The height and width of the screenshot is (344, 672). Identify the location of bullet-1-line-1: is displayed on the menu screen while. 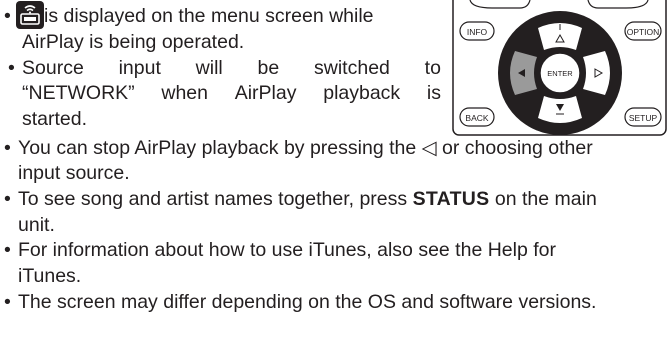
(209, 16).